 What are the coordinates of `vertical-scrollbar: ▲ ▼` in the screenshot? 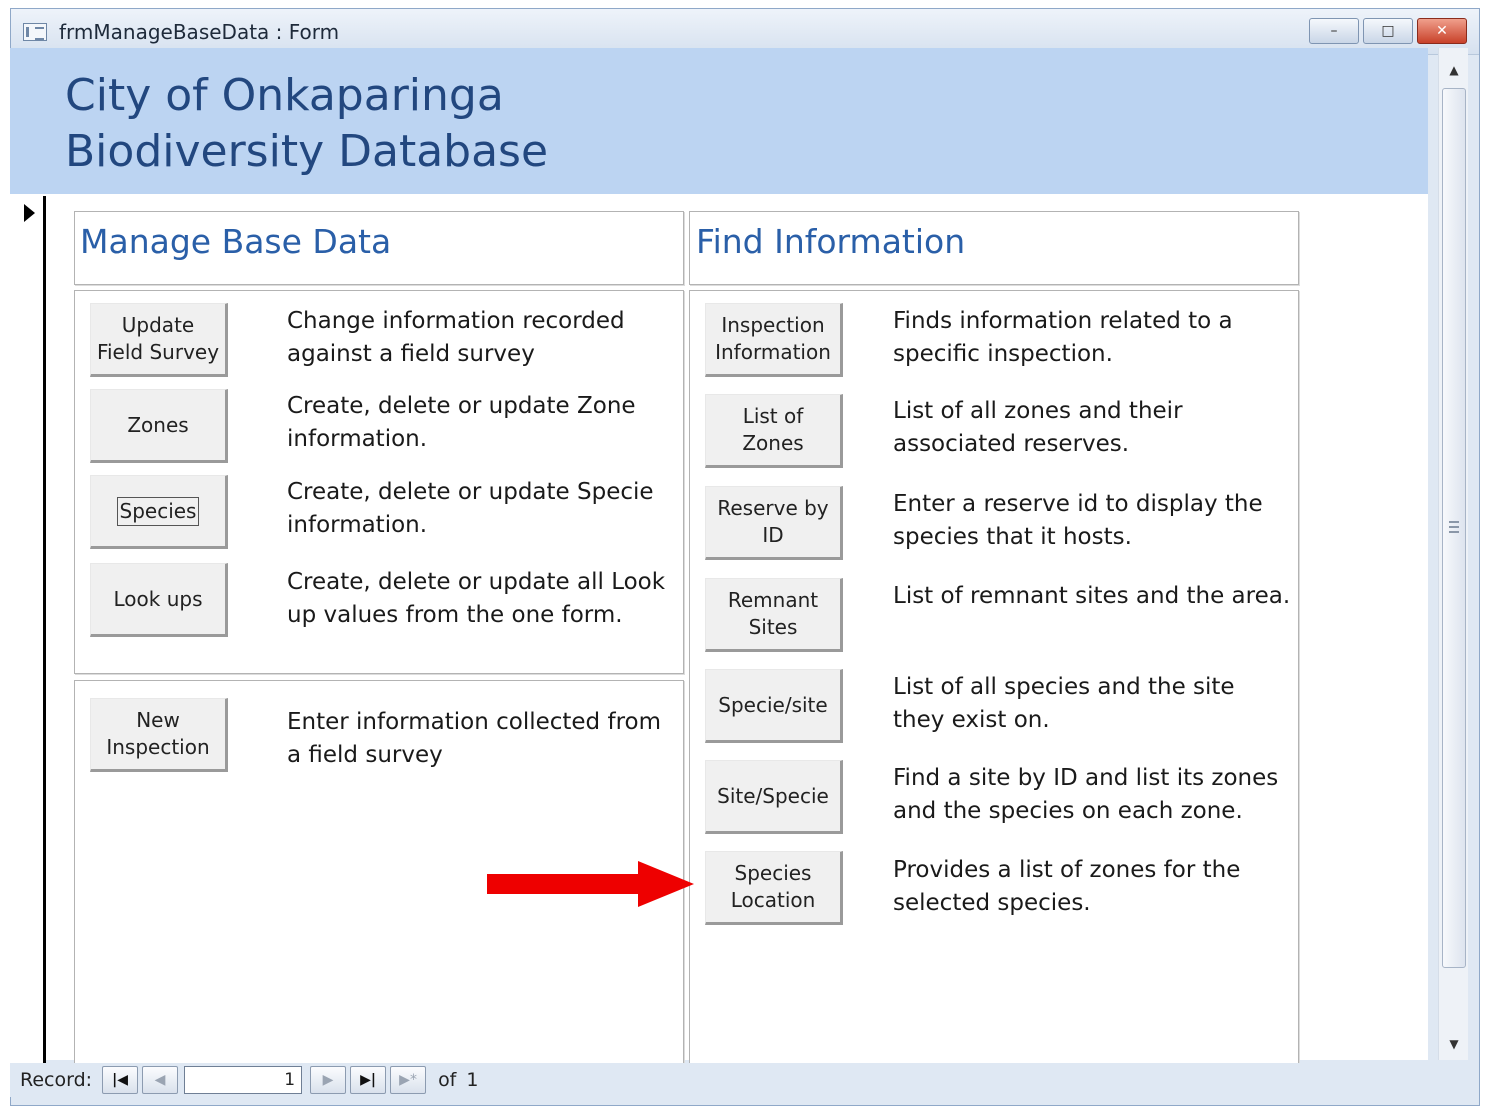 It's located at (1453, 554).